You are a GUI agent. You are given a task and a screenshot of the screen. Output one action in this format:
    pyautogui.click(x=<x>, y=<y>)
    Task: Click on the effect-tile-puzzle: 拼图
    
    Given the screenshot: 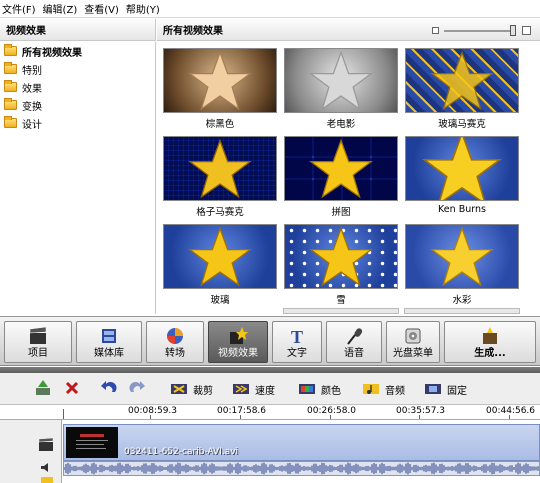 What is the action you would take?
    pyautogui.click(x=341, y=177)
    